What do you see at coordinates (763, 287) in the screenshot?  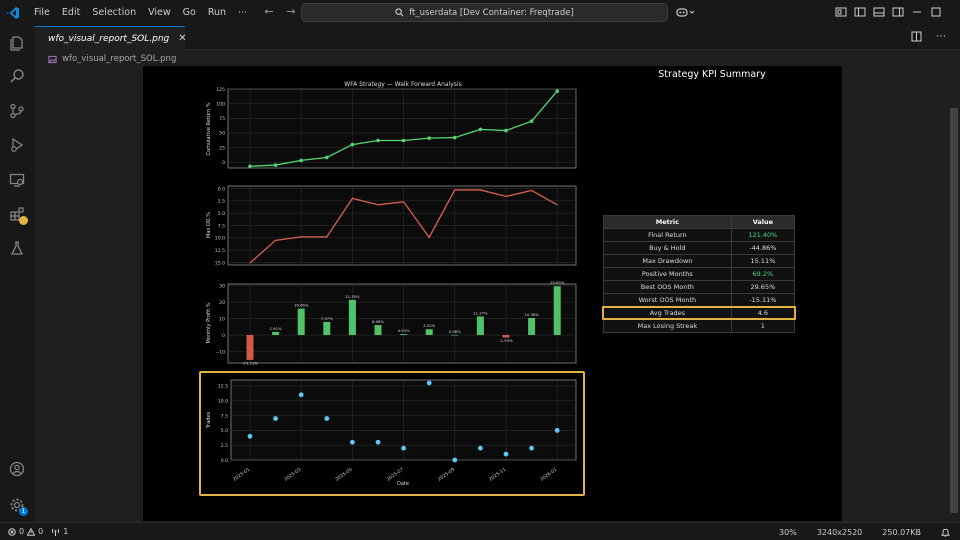 I see `kpi-value: 29.65%` at bounding box center [763, 287].